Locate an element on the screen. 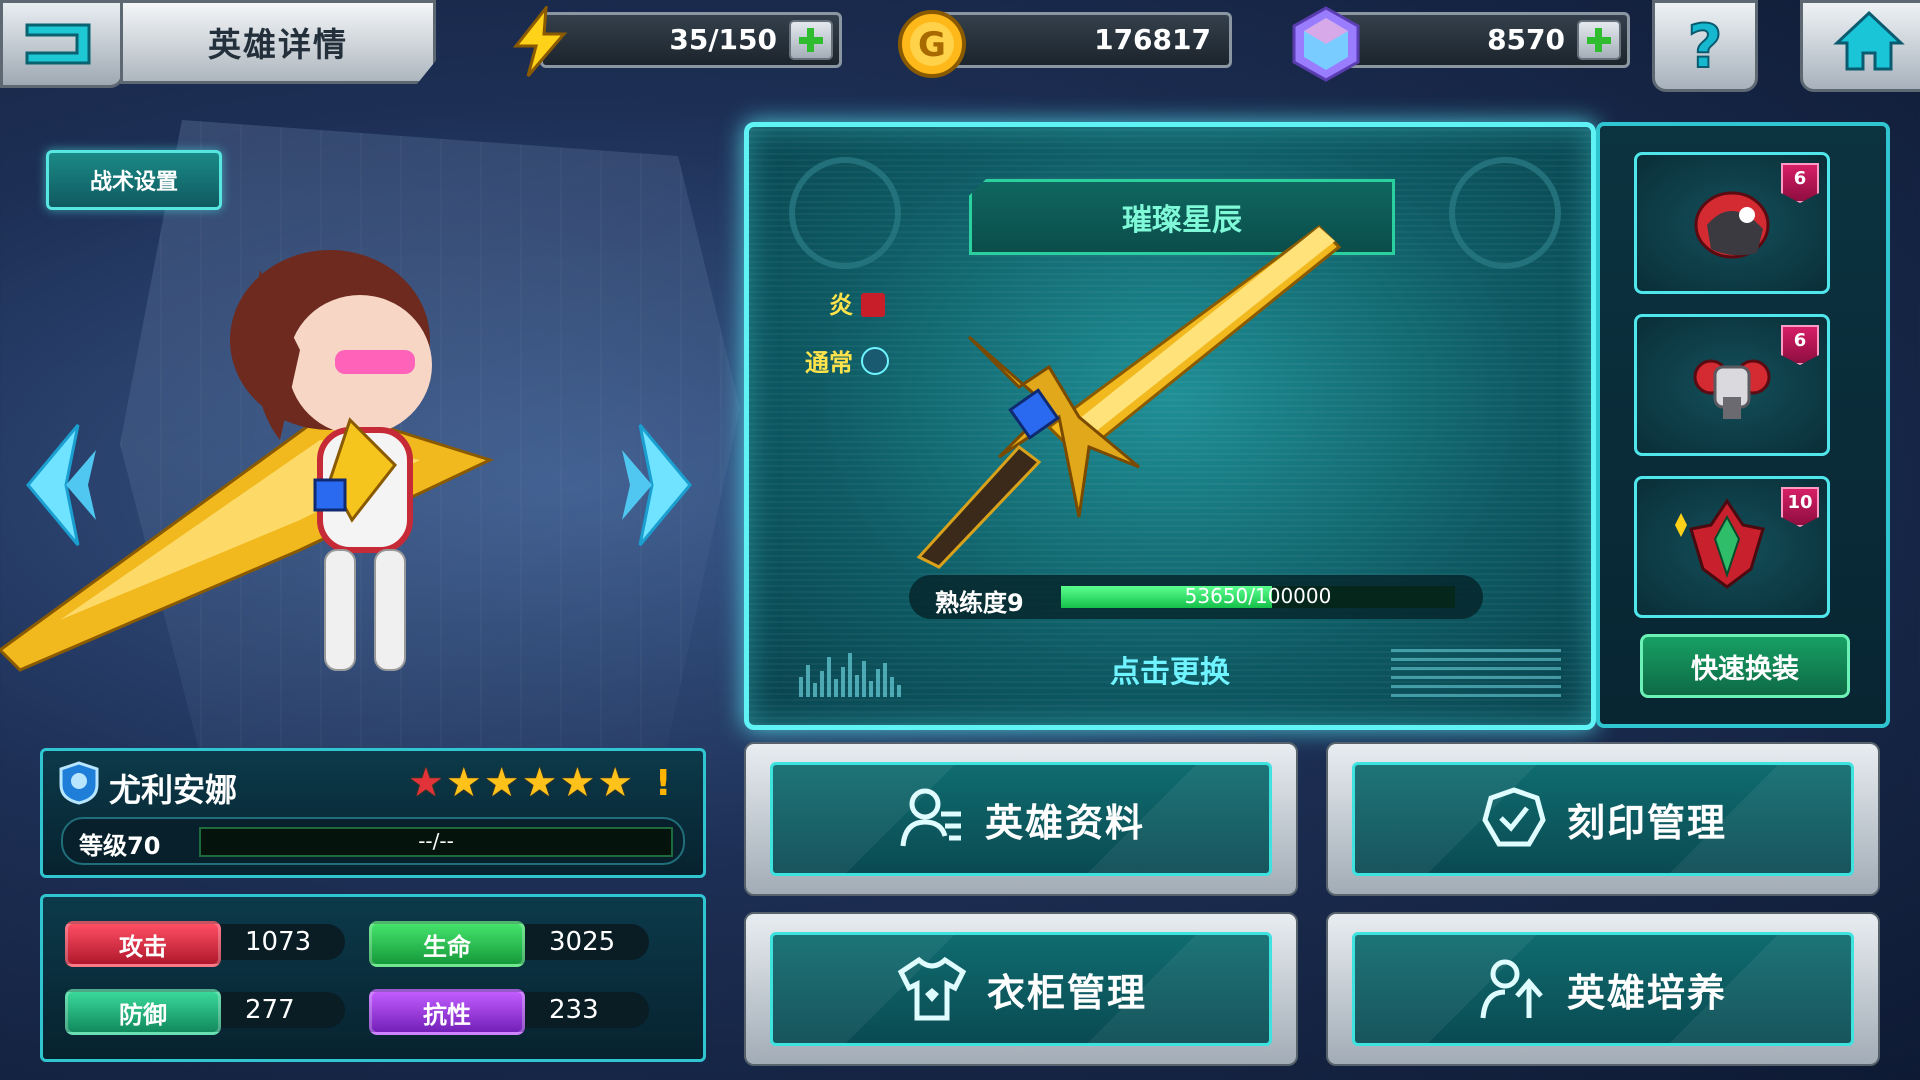  imprint-seal-icon is located at coordinates (1514, 817).